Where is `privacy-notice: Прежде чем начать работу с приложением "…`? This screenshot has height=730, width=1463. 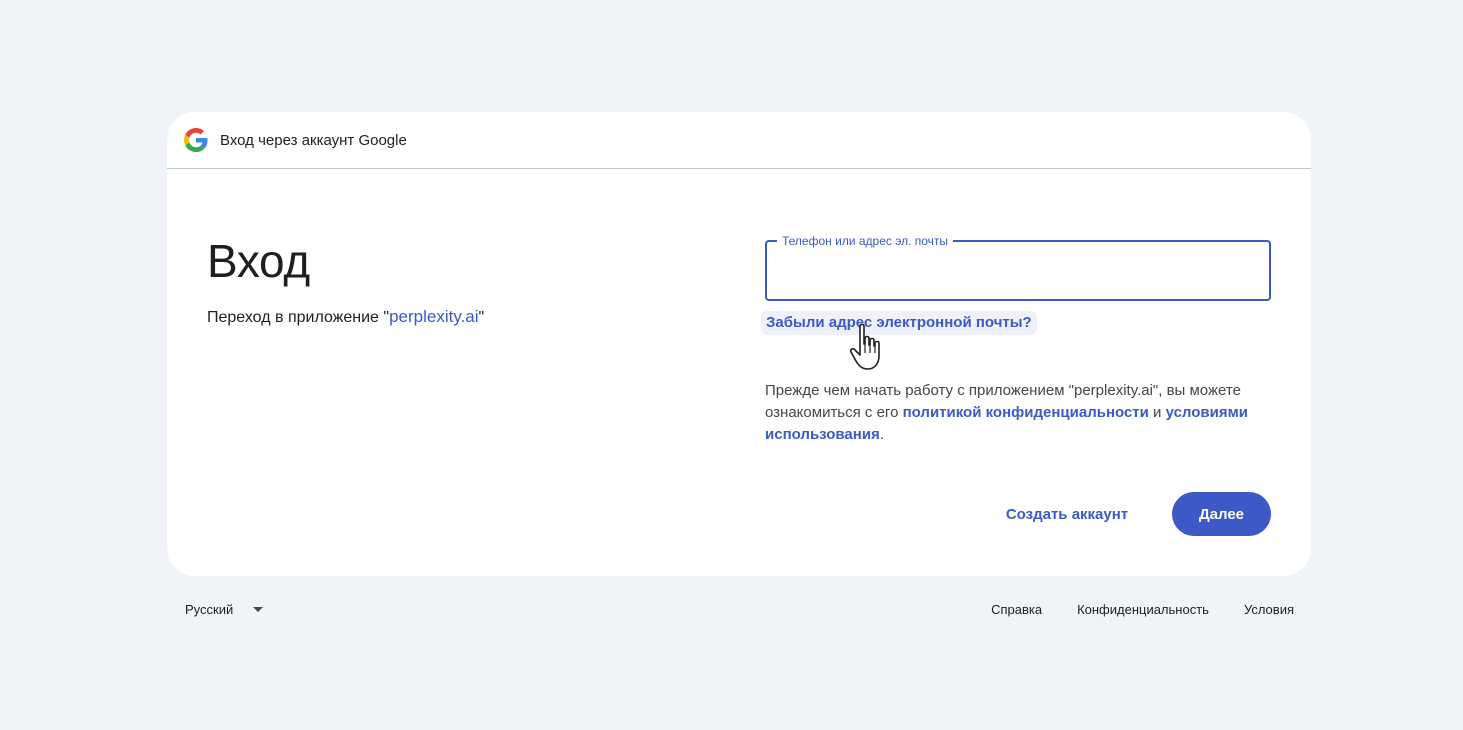 privacy-notice: Прежде чем начать работу с приложением "… is located at coordinates (1020, 413).